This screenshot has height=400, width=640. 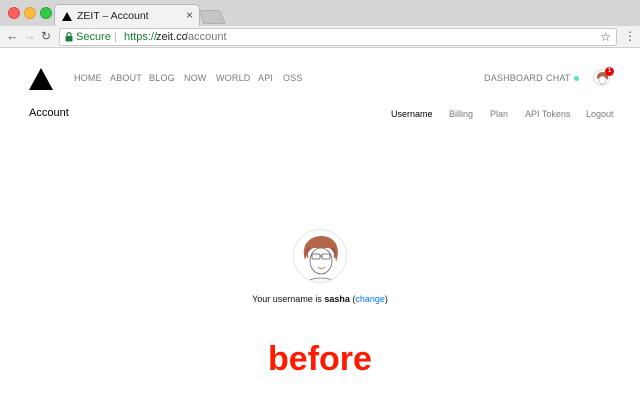 I want to click on notification-badge: 1, so click(x=609, y=71).